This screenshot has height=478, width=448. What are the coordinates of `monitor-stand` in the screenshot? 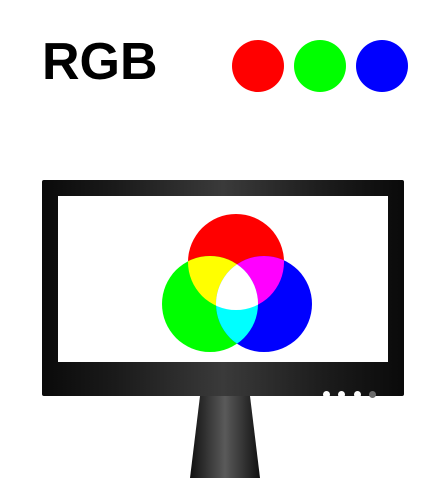 It's located at (225, 437).